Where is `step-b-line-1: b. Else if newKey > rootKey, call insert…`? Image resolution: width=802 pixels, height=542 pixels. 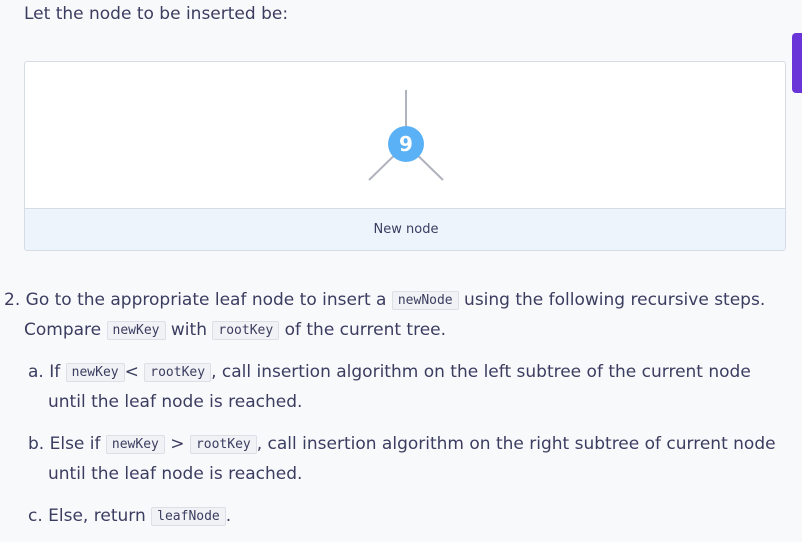 step-b-line-1: b. Else if newKey > rootKey, call insert… is located at coordinates (411, 447).